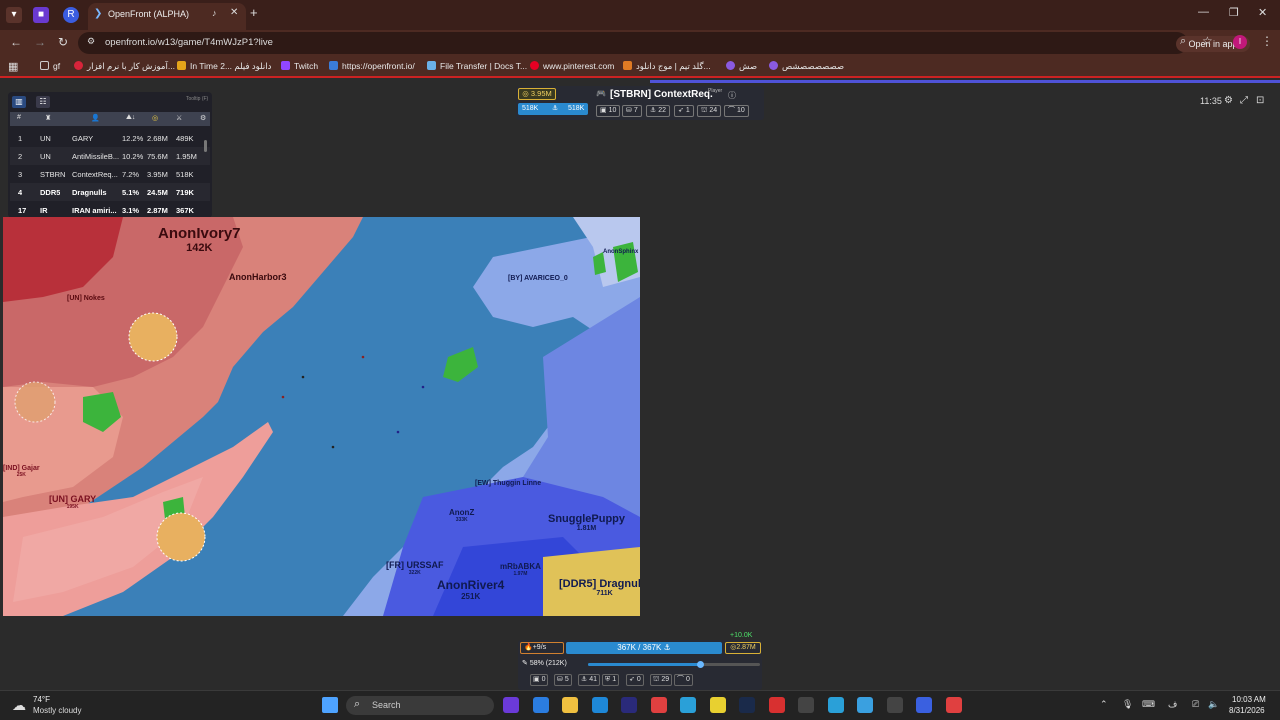 Image resolution: width=1280 pixels, height=720 pixels. What do you see at coordinates (1234, 12) in the screenshot?
I see `restore-icon: ❐` at bounding box center [1234, 12].